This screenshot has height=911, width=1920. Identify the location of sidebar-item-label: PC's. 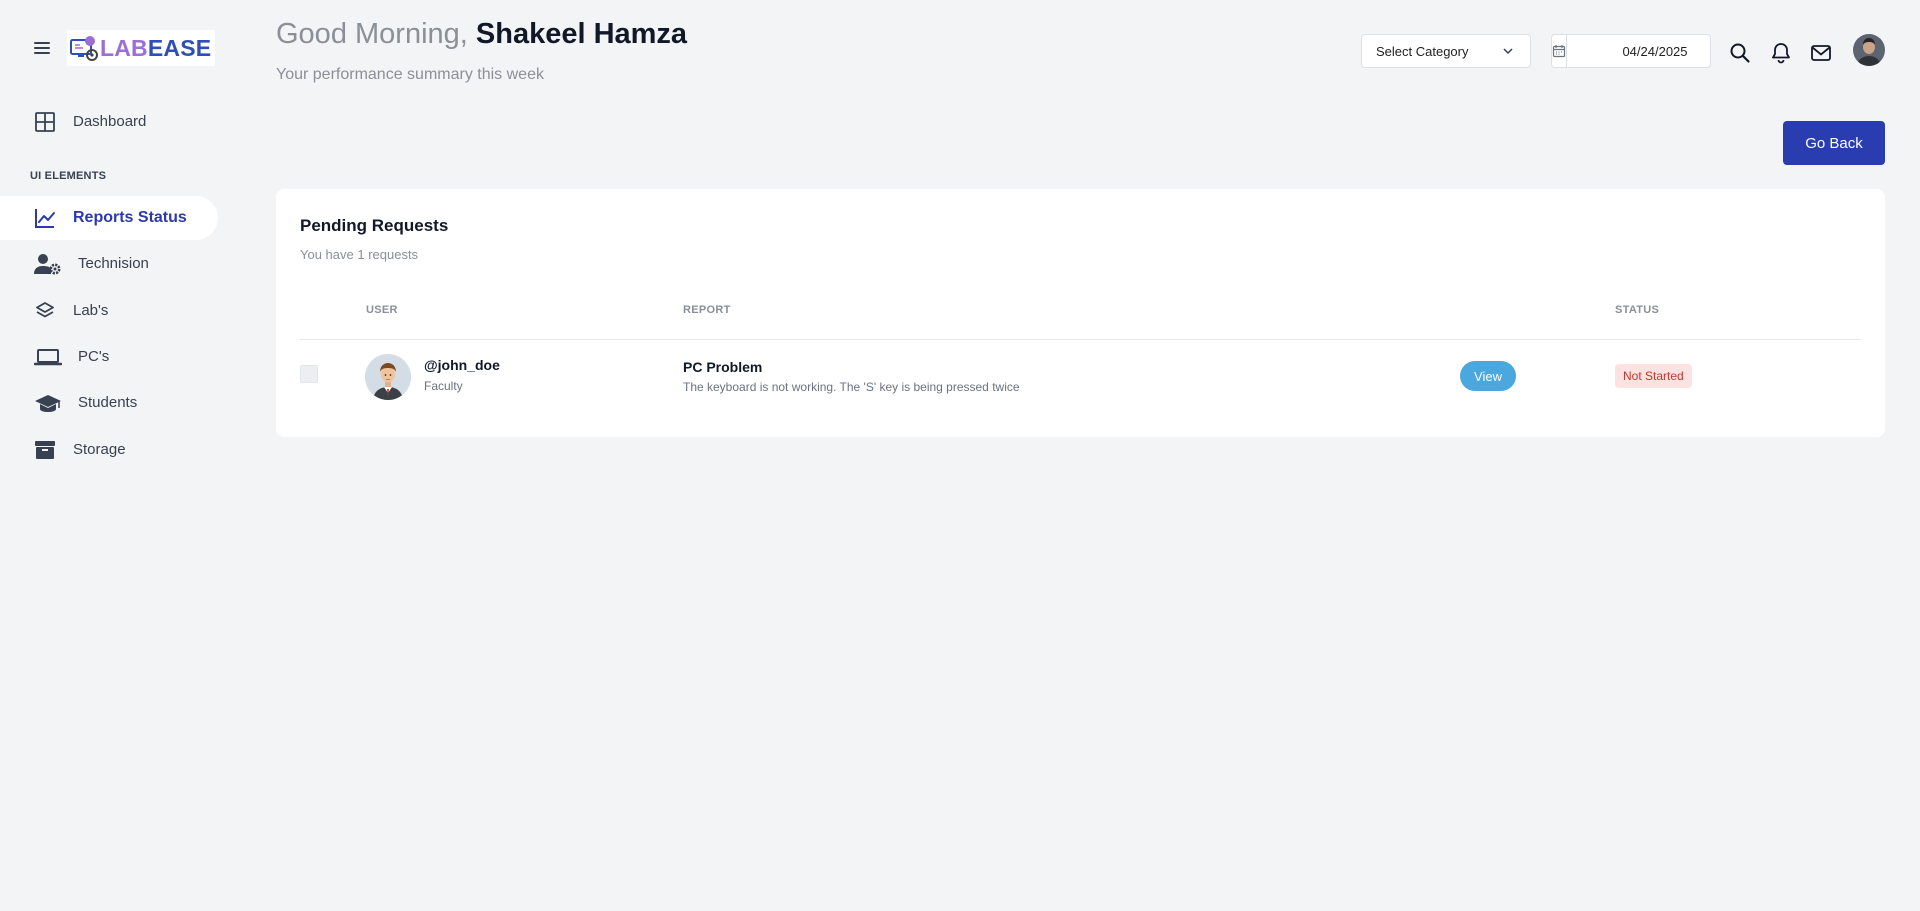
(94, 356).